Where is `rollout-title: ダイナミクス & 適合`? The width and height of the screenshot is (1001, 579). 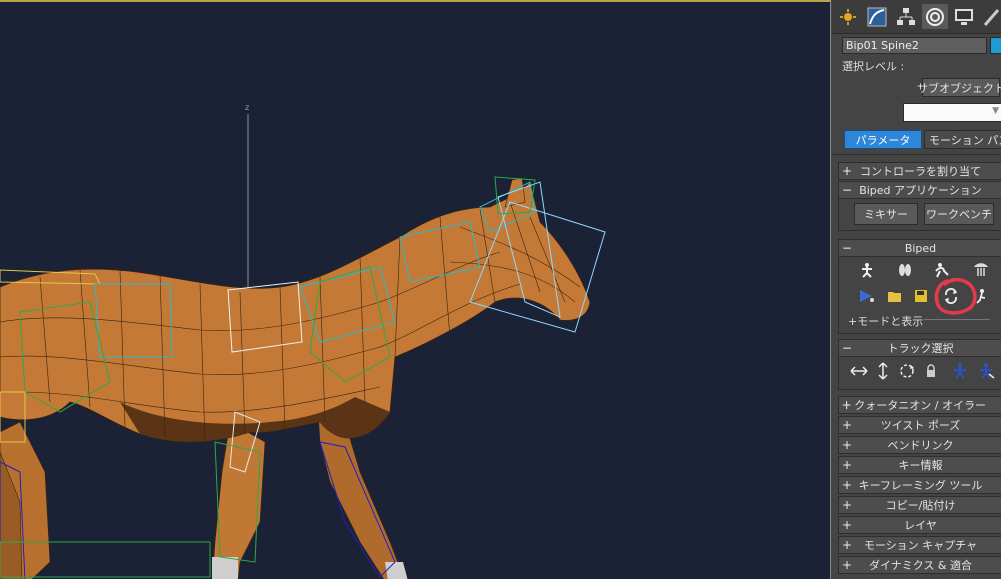 rollout-title: ダイナミクス & 適合 is located at coordinates (920, 565).